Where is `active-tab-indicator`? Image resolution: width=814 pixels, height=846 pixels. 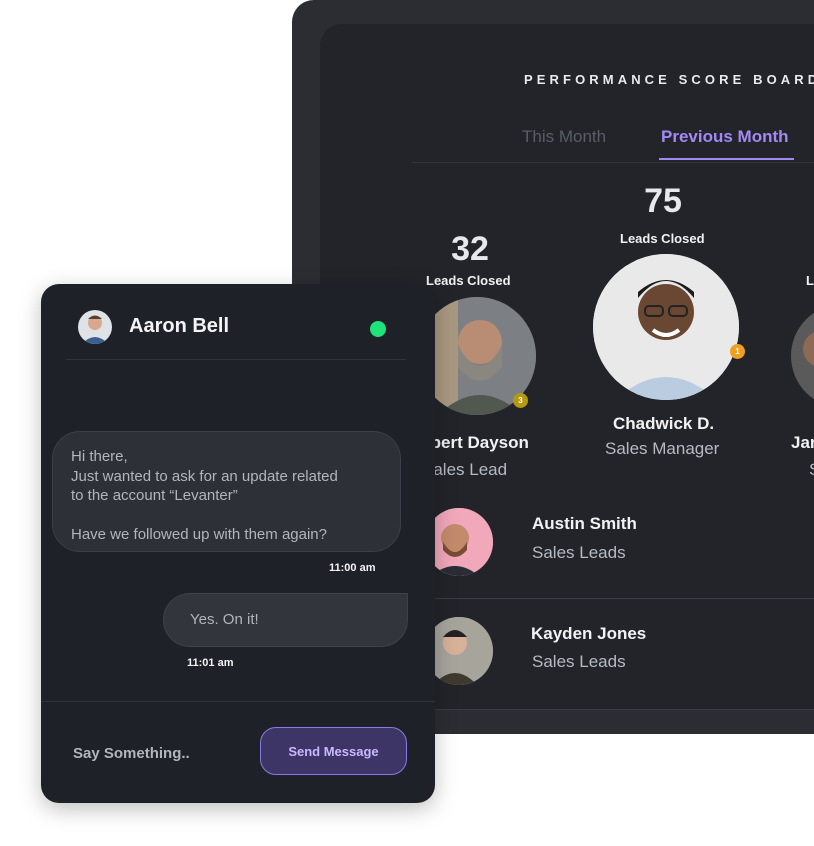 active-tab-indicator is located at coordinates (726, 159).